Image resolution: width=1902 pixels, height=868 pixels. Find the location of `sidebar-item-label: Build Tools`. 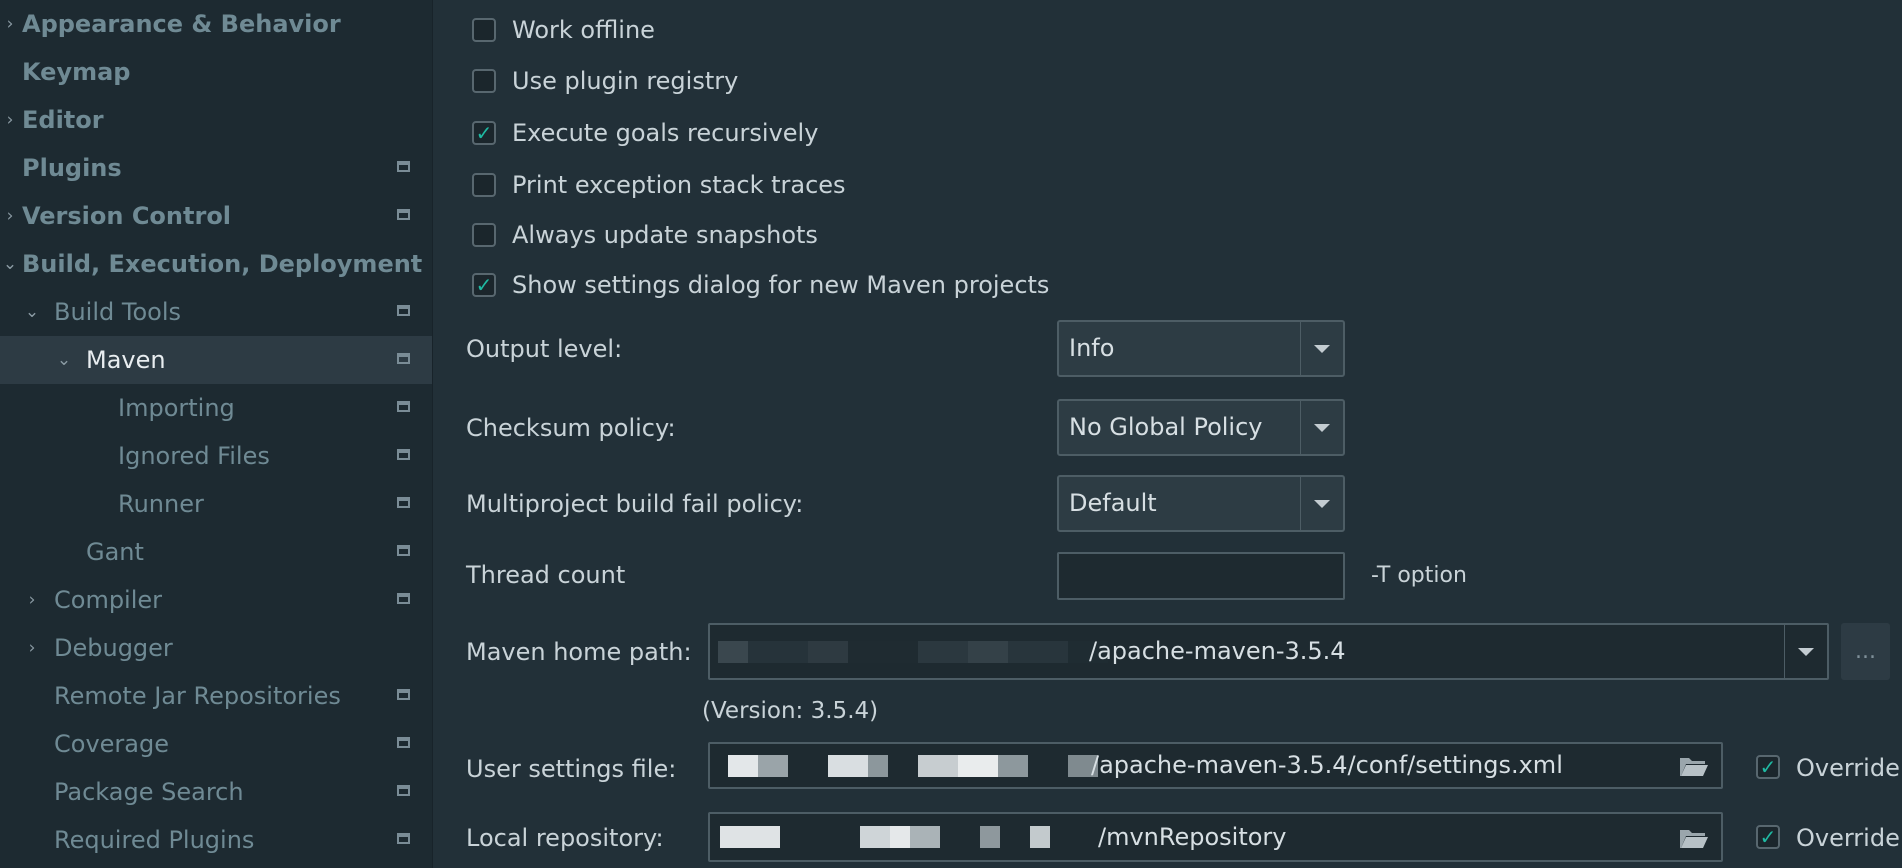

sidebar-item-label: Build Tools is located at coordinates (117, 312).